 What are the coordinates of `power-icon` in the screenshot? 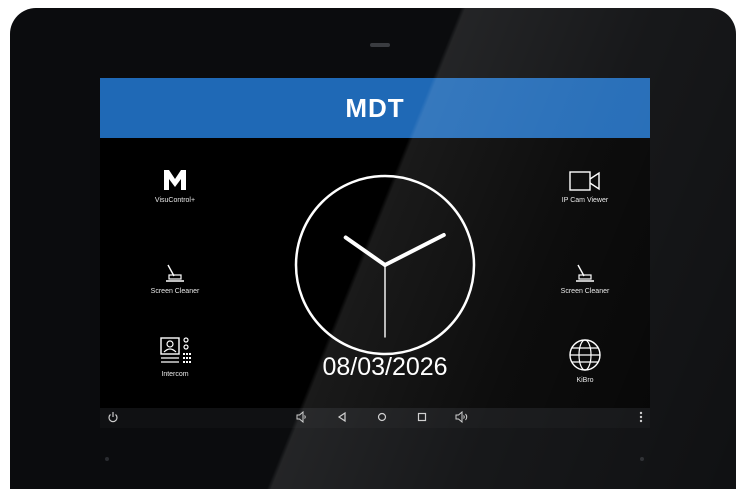 It's located at (113, 417).